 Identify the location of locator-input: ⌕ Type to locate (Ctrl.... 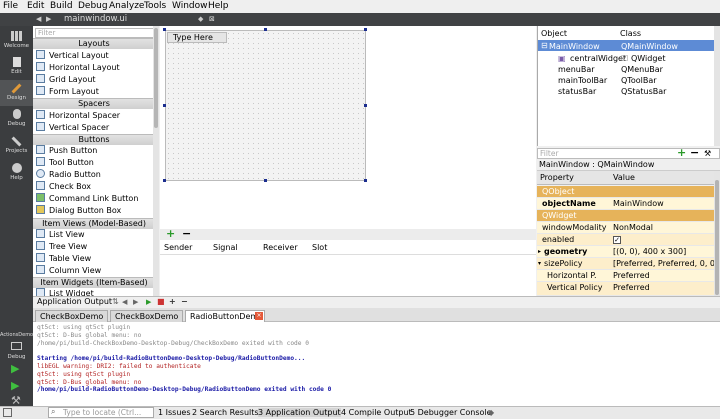
(101, 412).